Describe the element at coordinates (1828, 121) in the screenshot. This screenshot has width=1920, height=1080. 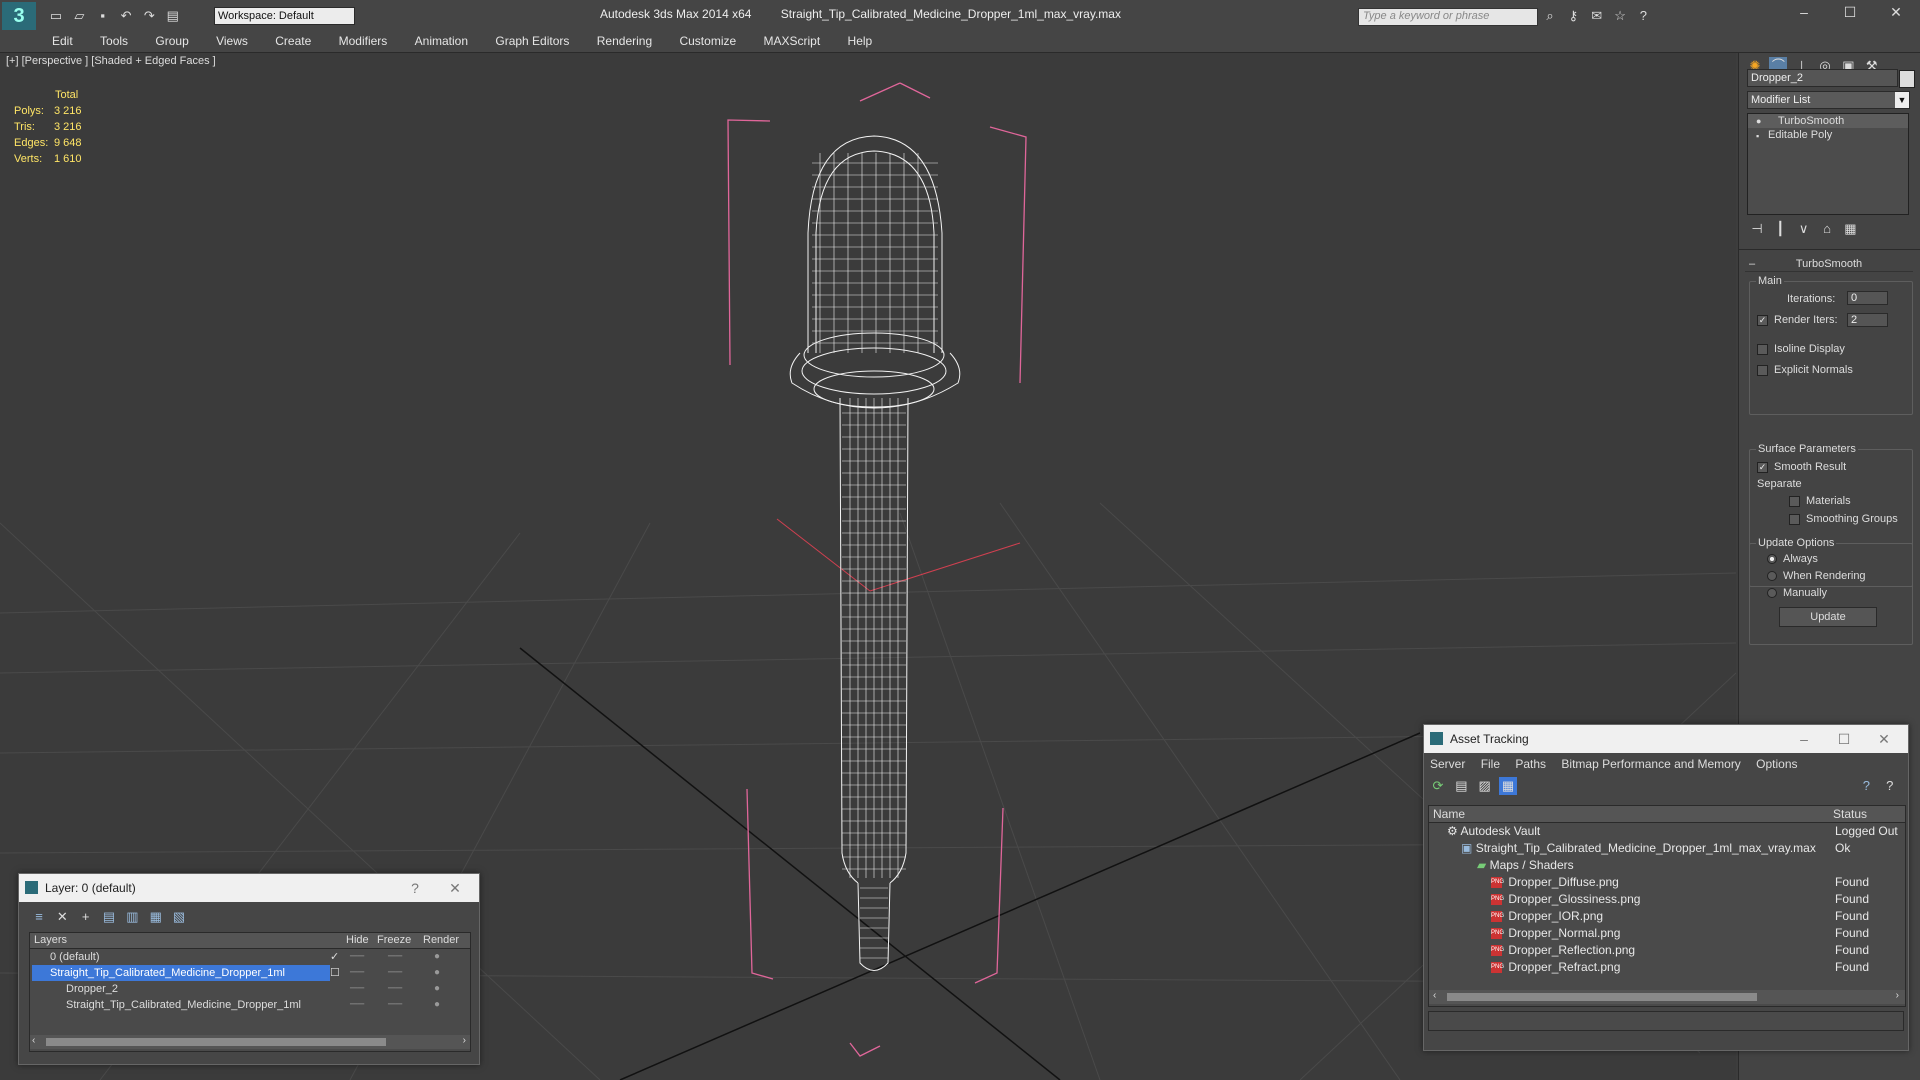
I see `stack-item-turbosmooth: ● TurboSmooth` at that location.